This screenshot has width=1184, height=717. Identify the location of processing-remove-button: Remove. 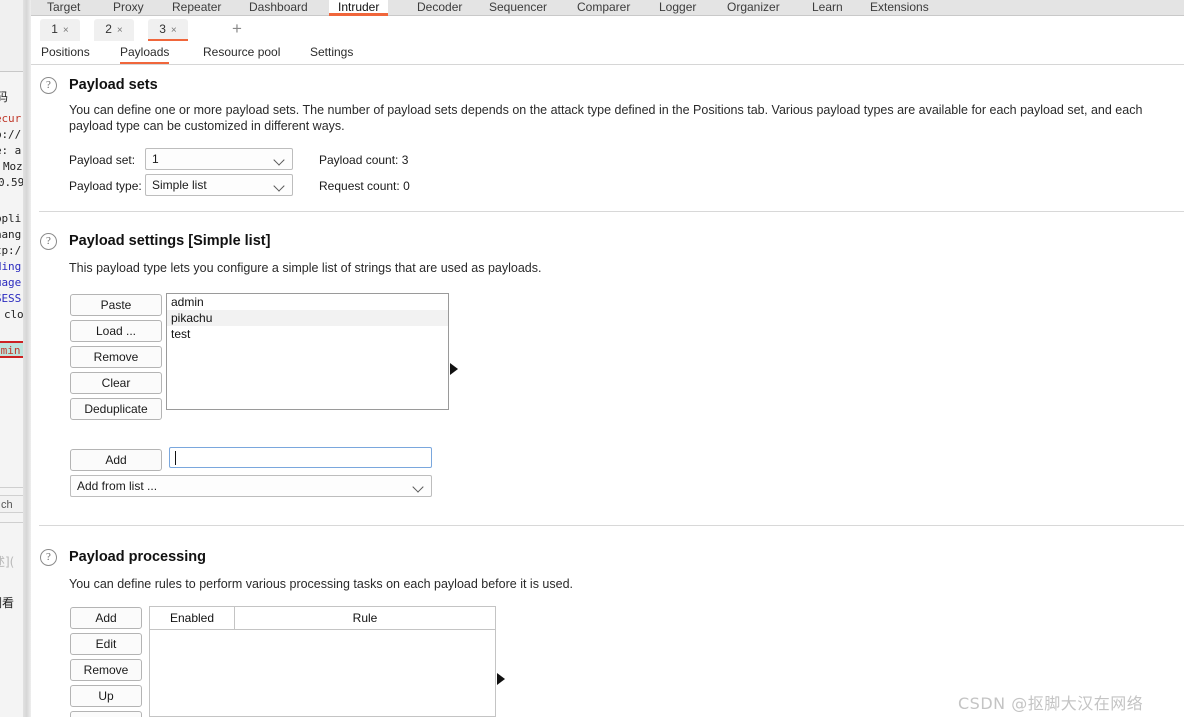
(106, 670).